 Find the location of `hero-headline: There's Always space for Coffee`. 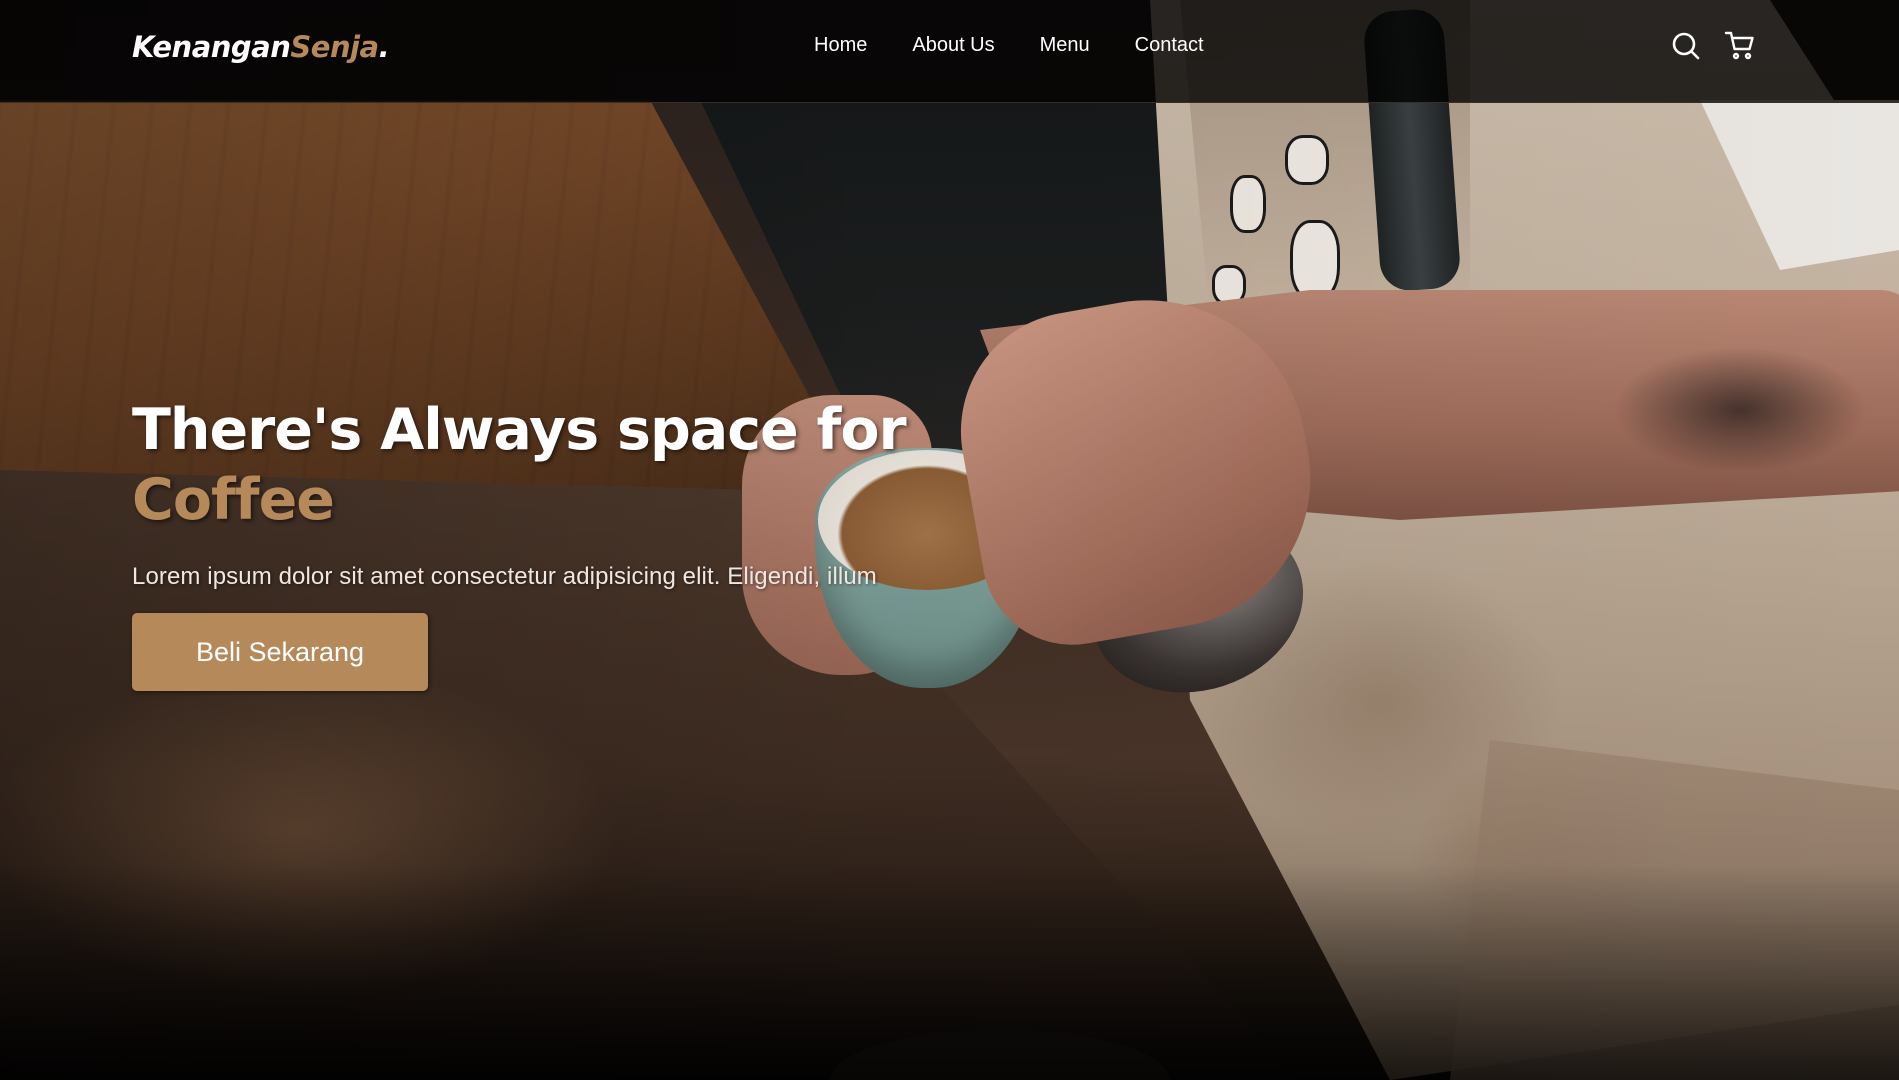

hero-headline: There's Always space for Coffee is located at coordinates (519, 465).